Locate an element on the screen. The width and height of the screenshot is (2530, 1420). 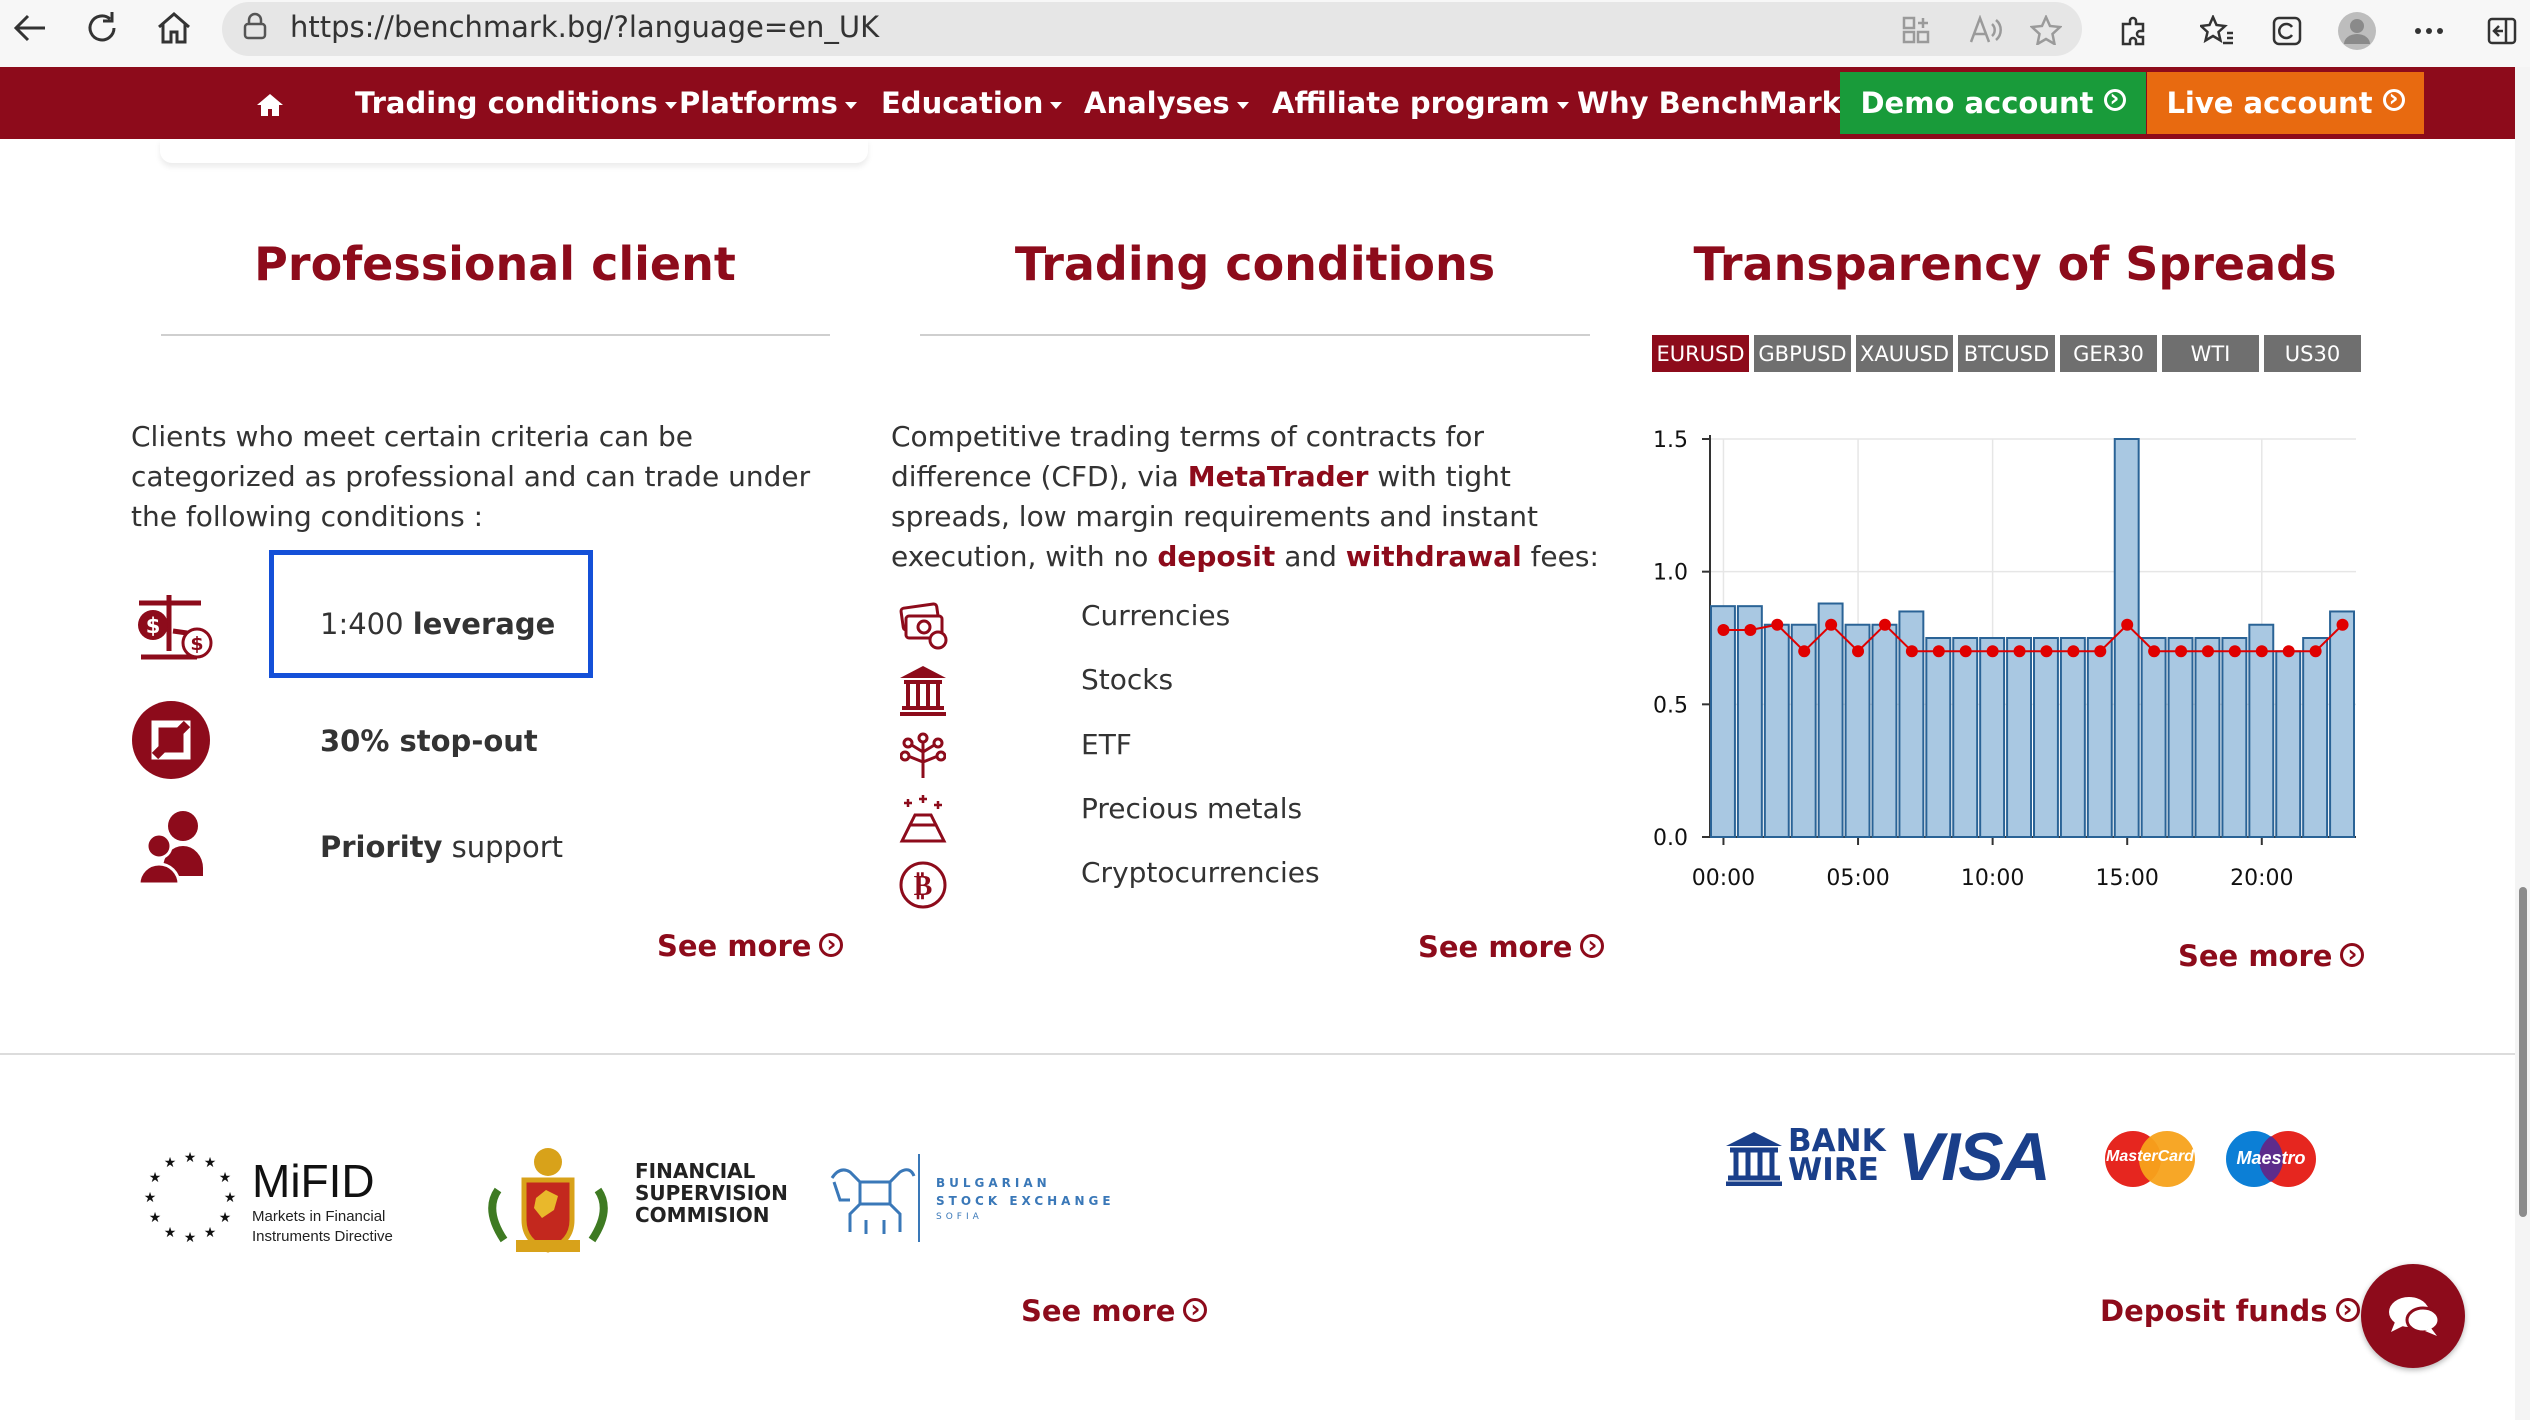
spreads-see-more-link: See more is located at coordinates (2271, 954).